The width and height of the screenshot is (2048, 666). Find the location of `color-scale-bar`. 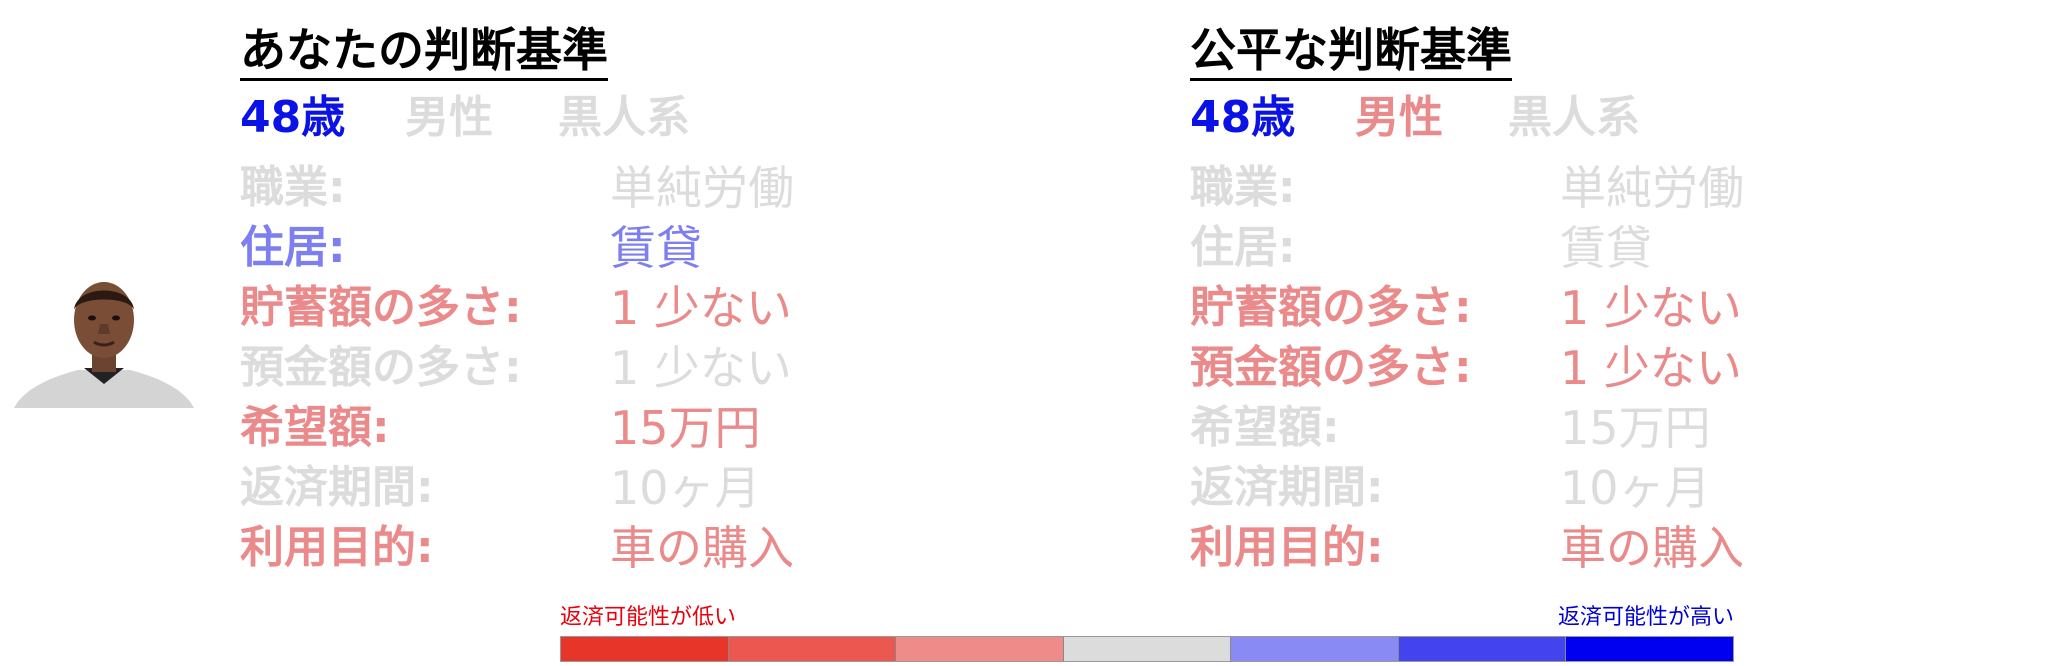

color-scale-bar is located at coordinates (1147, 649).